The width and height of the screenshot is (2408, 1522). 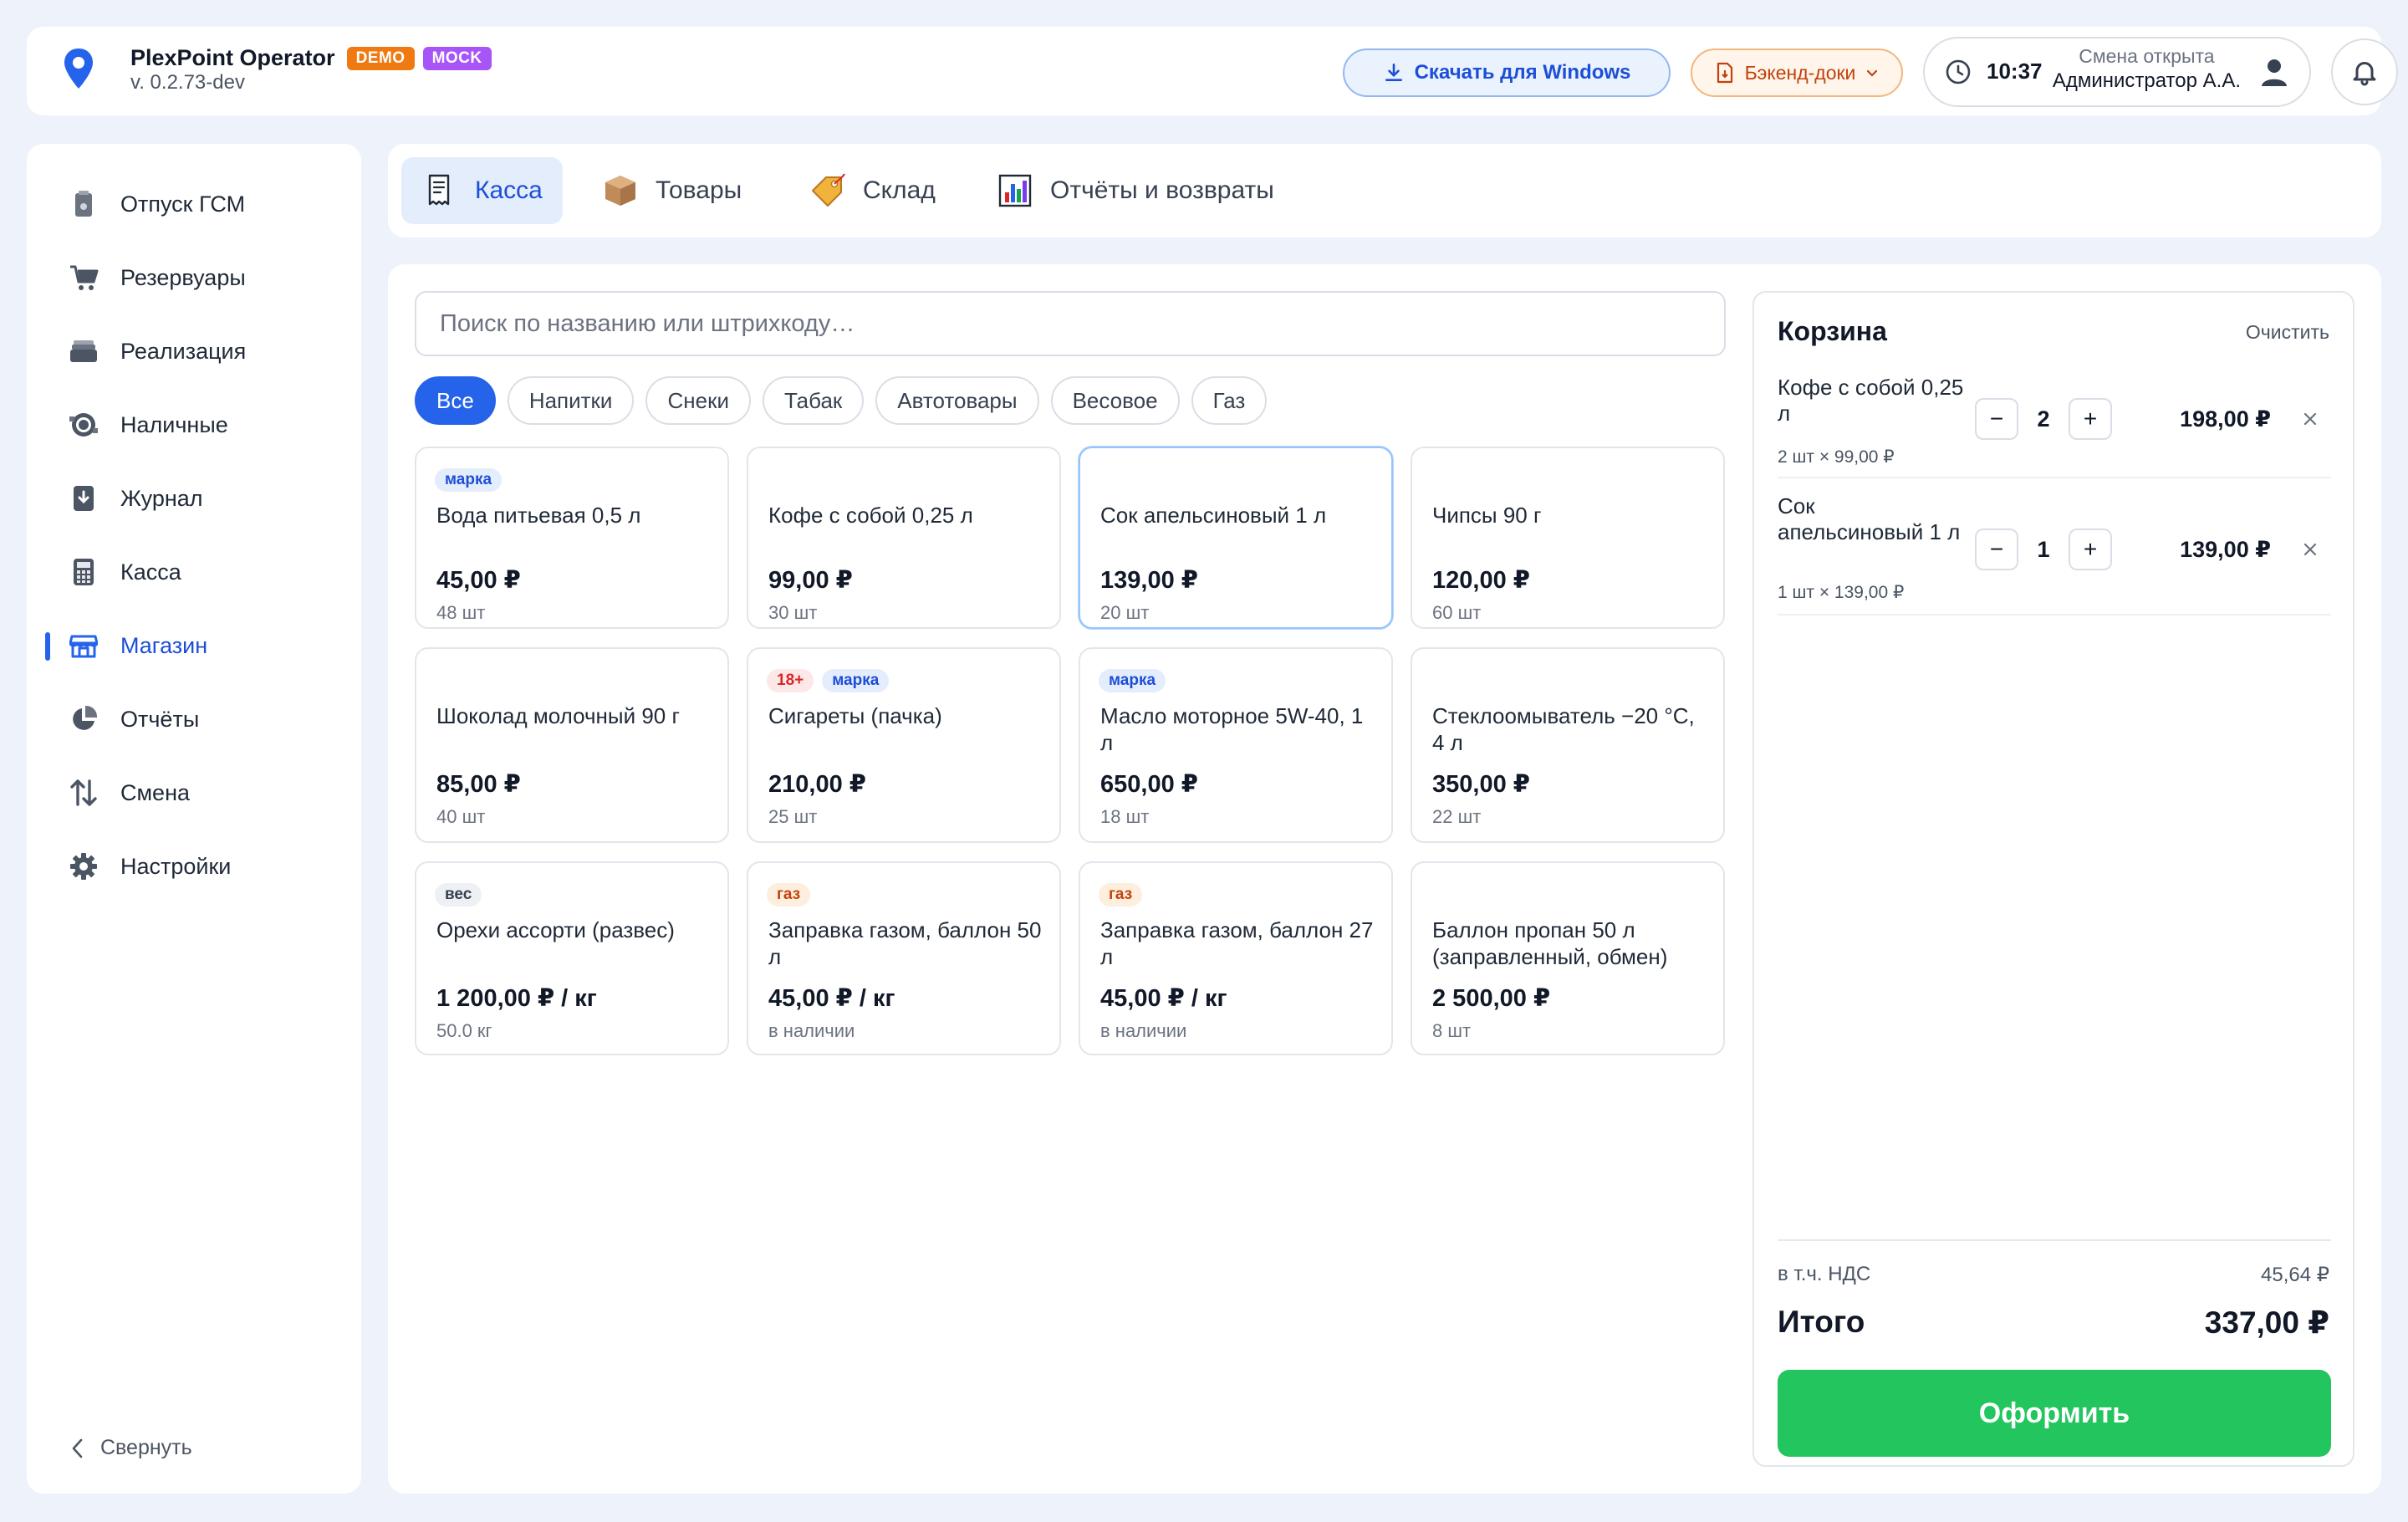 I want to click on gear-icon, so click(x=84, y=866).